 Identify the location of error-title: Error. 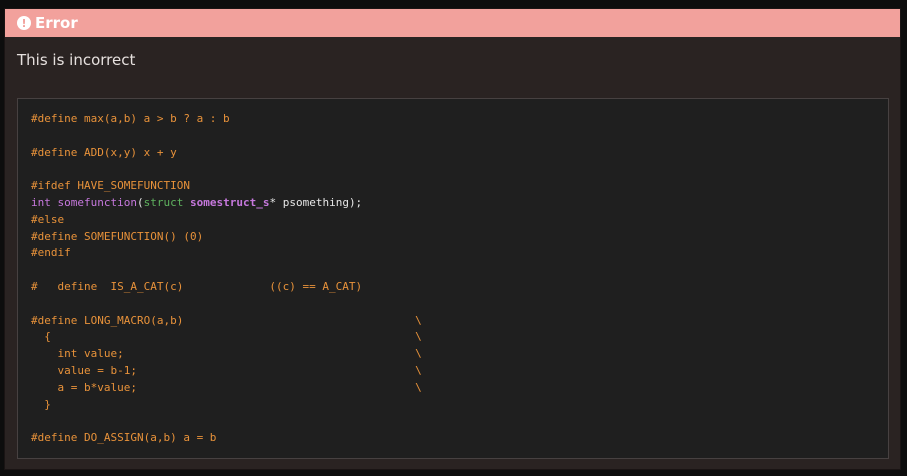
(56, 23).